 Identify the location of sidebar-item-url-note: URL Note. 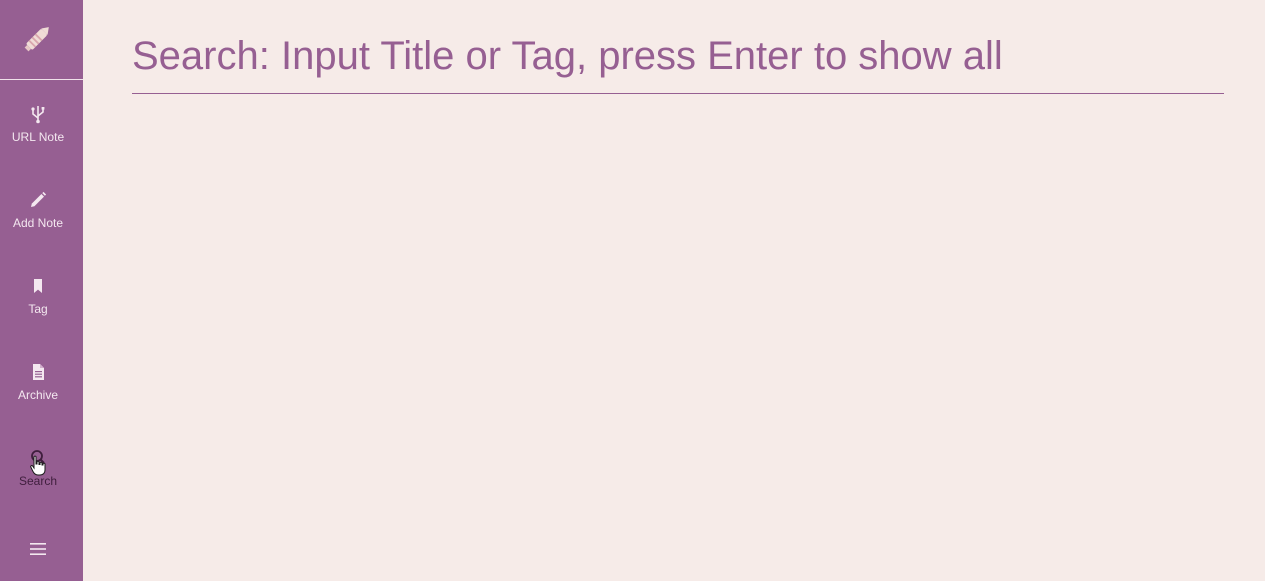
(38, 134).